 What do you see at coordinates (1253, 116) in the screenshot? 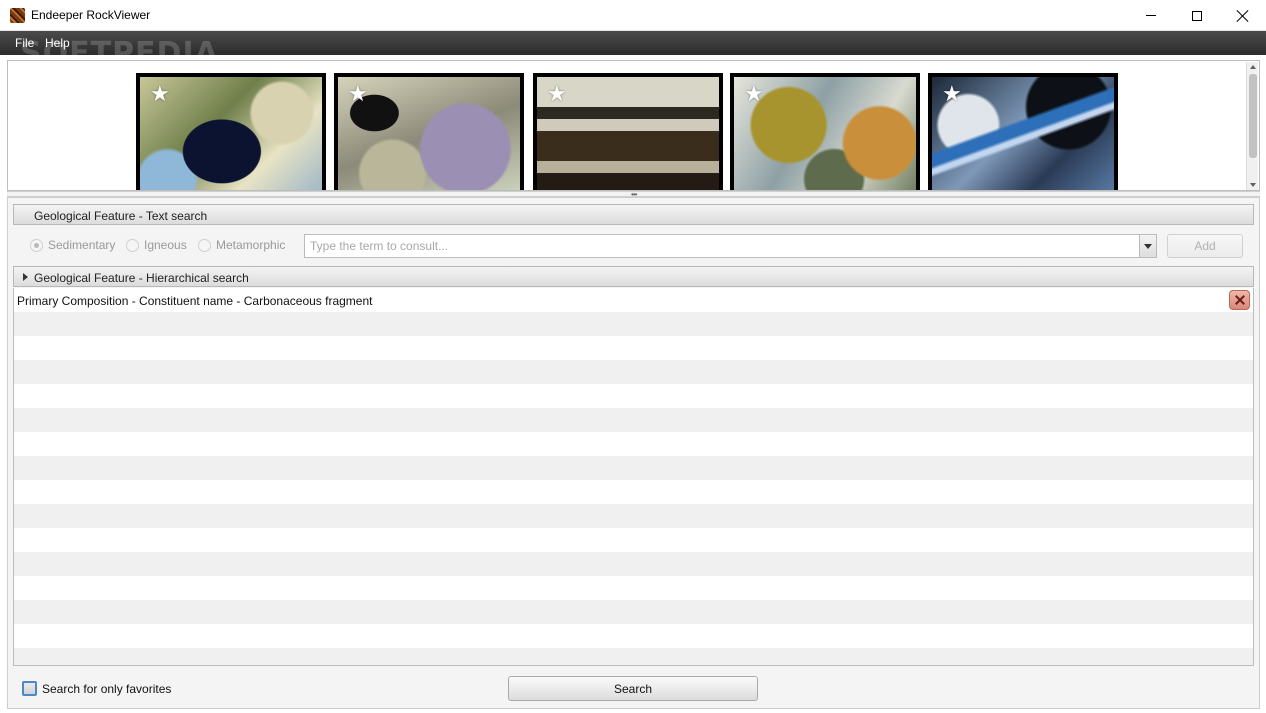
I see `scrollbar-thumb` at bounding box center [1253, 116].